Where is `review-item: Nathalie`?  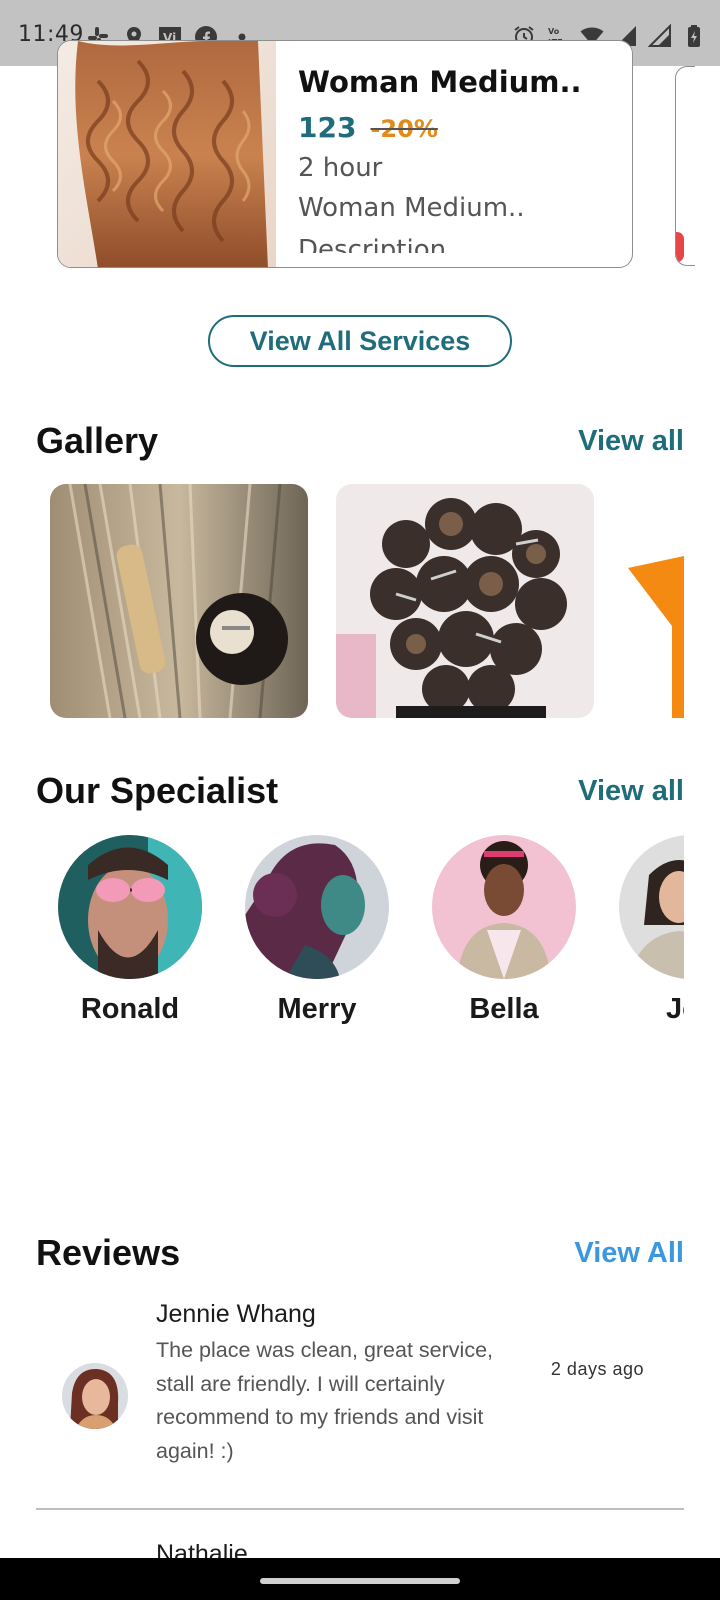
review-item: Nathalie is located at coordinates (360, 1549).